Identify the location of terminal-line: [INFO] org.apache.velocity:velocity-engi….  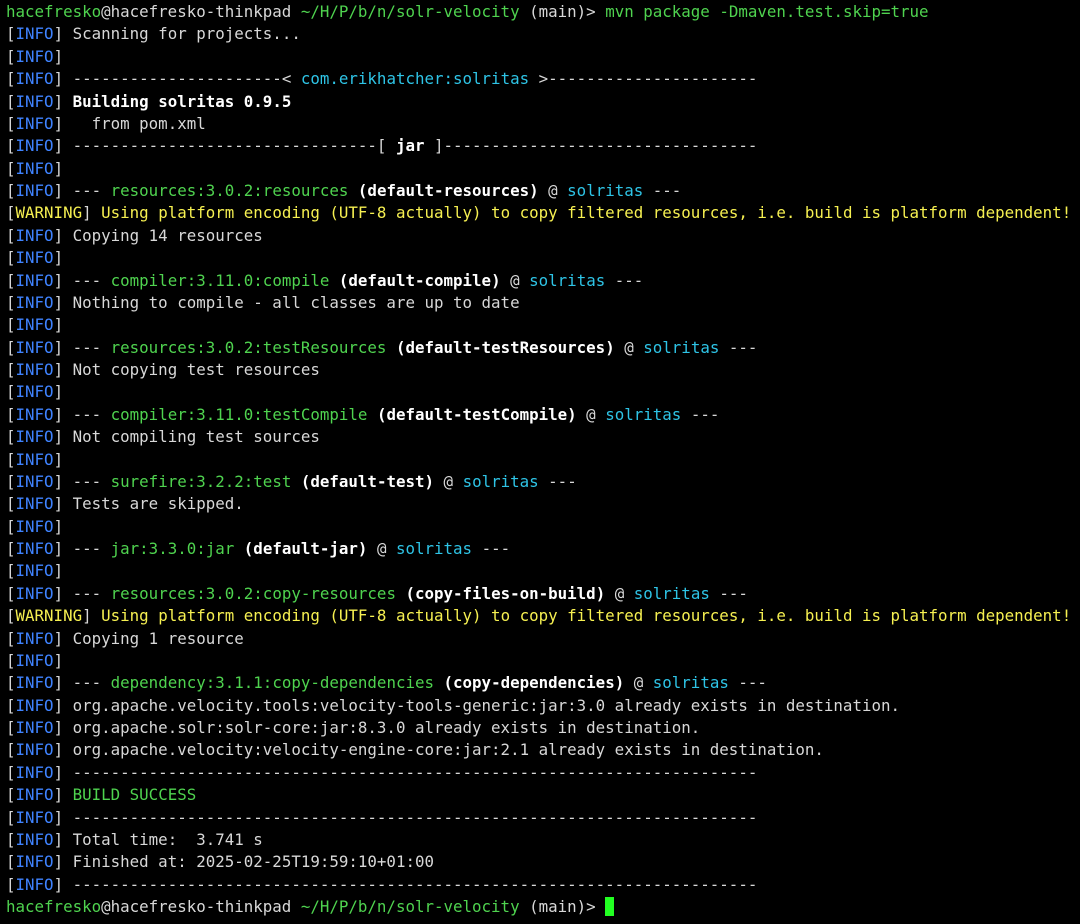
(543, 750).